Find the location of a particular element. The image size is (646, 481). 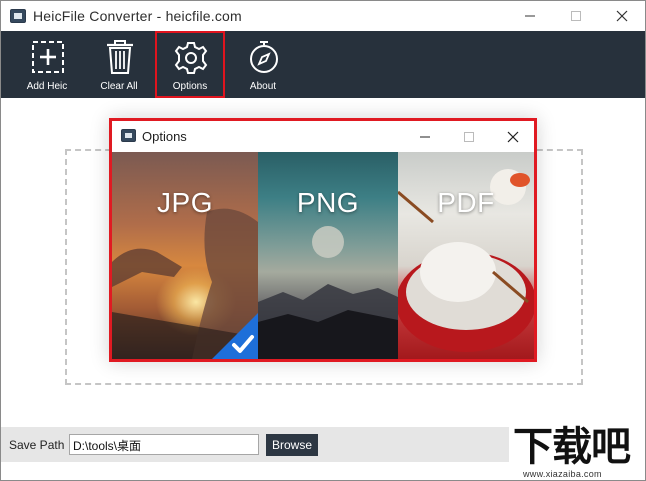

pdf-preview-image is located at coordinates (466, 260).